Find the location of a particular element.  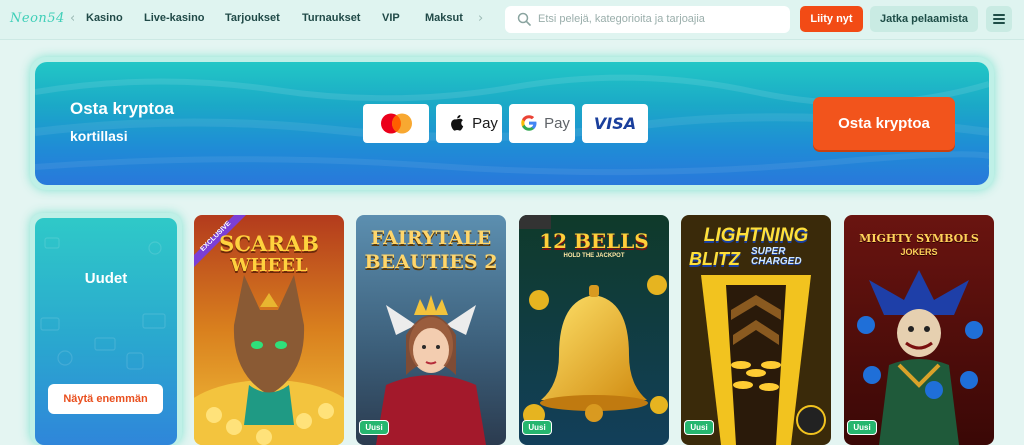

google-pay-logo: Pay is located at coordinates (542, 123).